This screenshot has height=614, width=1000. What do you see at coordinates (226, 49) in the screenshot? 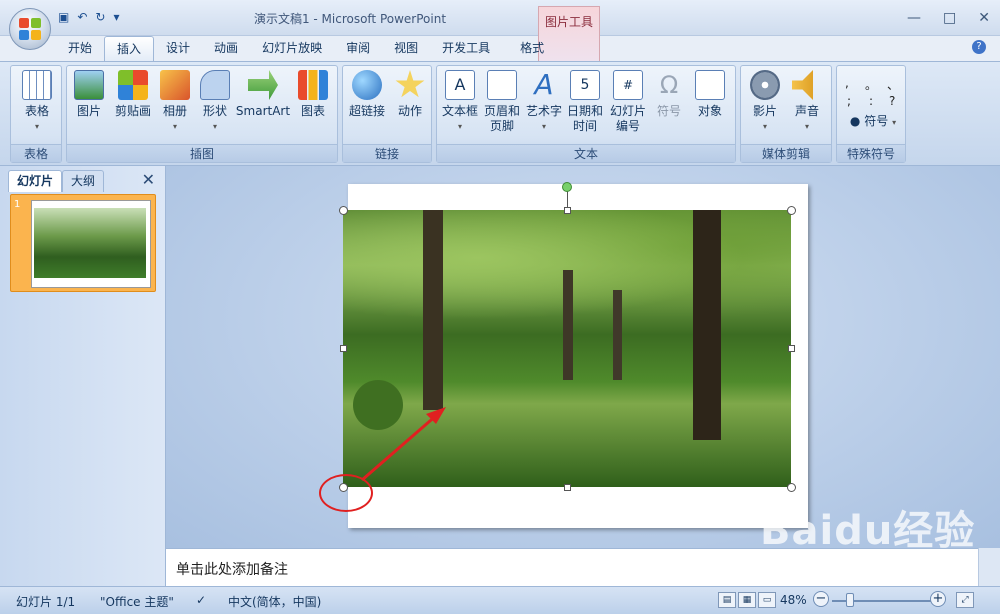
I see `tab-animations: 动画` at bounding box center [226, 49].